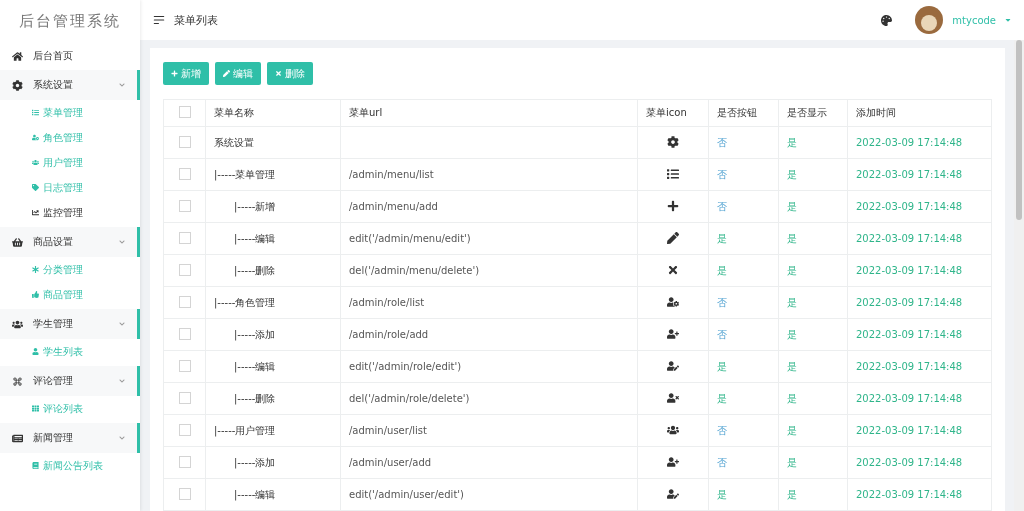 The height and width of the screenshot is (511, 1024). What do you see at coordinates (17, 242) in the screenshot?
I see `basket-icon` at bounding box center [17, 242].